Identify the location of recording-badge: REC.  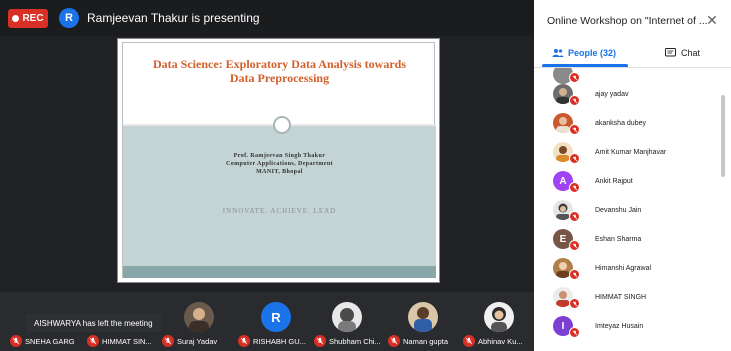
(28, 18).